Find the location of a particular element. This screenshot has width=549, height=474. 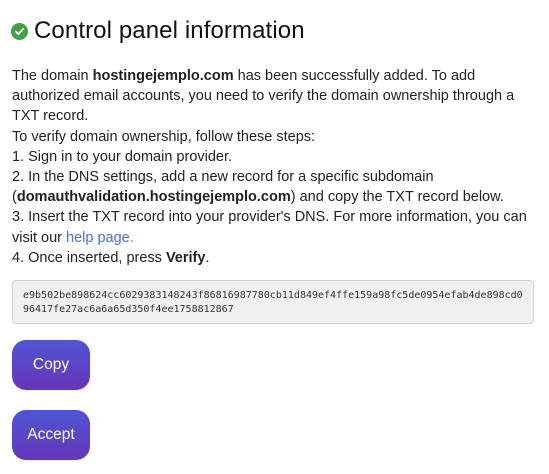

accept-button: Accept is located at coordinates (51, 435).